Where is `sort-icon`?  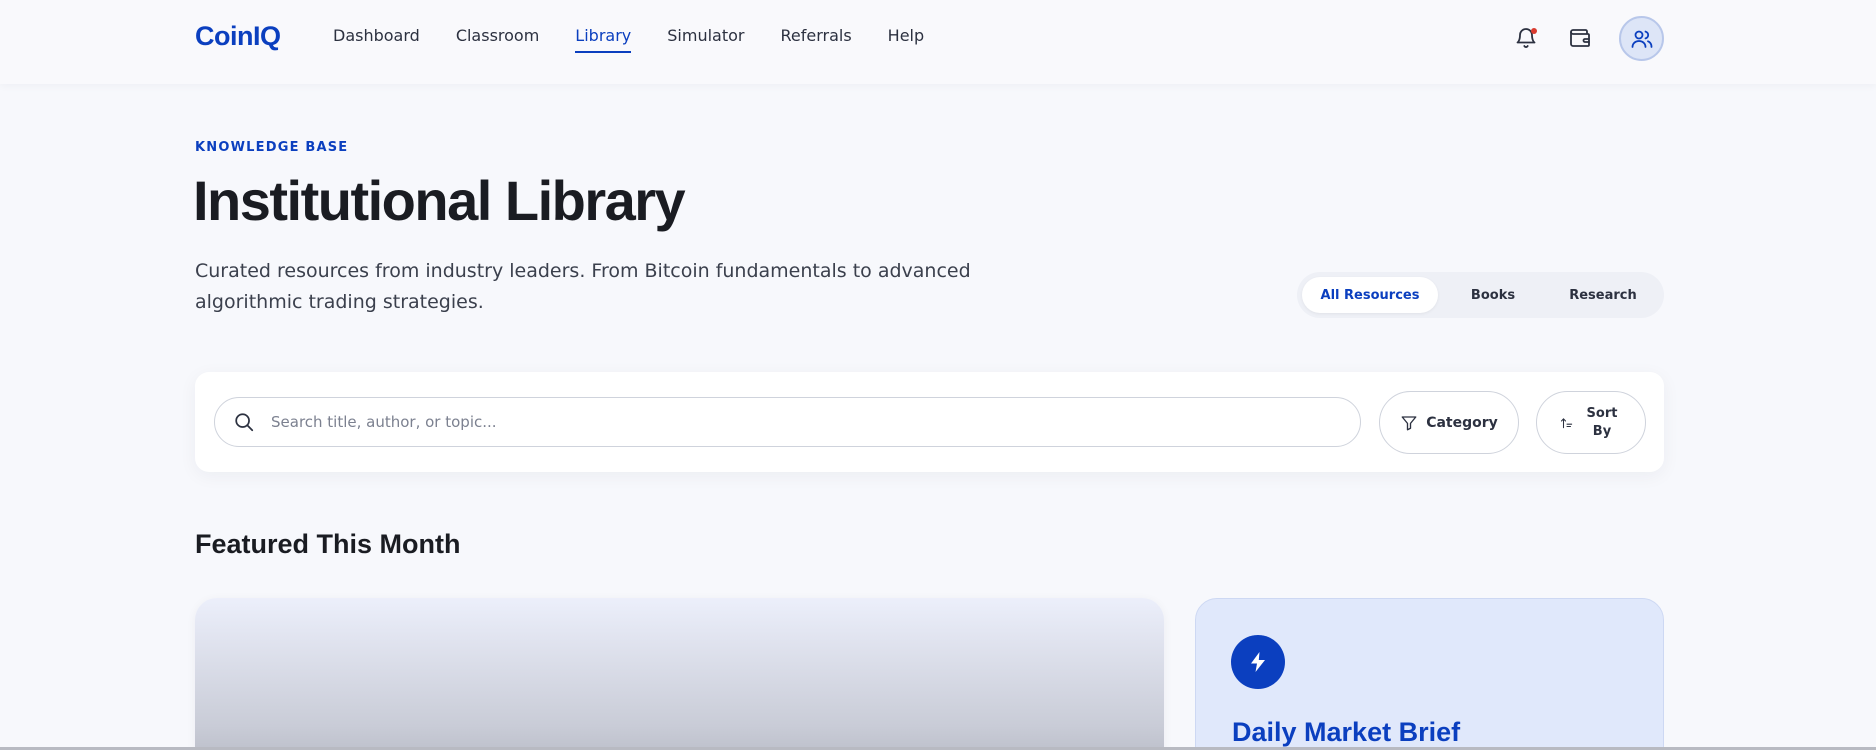
sort-icon is located at coordinates (1566, 422).